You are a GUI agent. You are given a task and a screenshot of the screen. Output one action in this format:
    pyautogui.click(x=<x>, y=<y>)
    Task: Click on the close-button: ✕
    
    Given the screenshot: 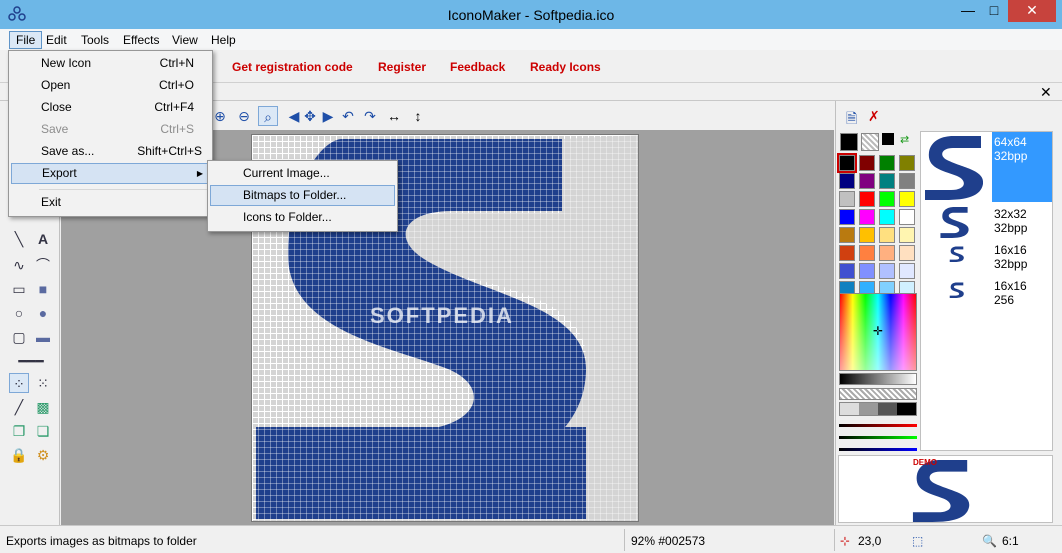 What is the action you would take?
    pyautogui.click(x=1032, y=11)
    